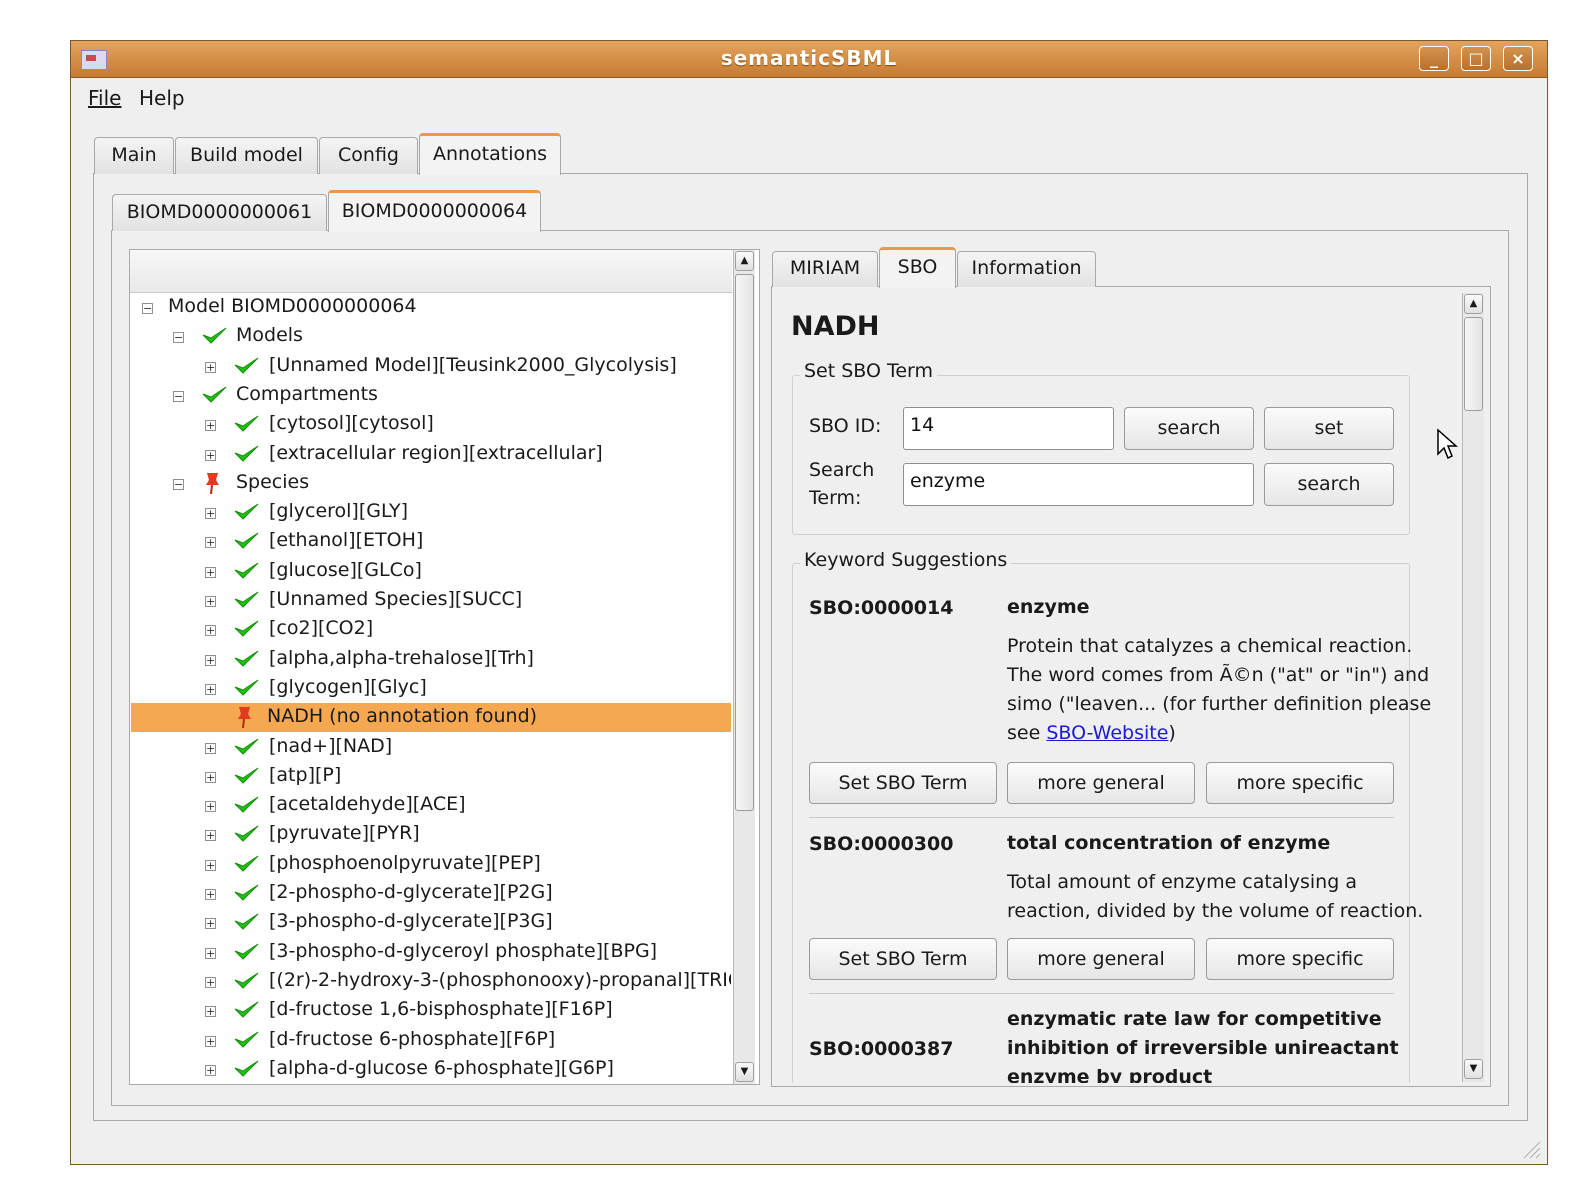 The image size is (1590, 1179). I want to click on tree-item-label: [co2][CO2], so click(321, 628).